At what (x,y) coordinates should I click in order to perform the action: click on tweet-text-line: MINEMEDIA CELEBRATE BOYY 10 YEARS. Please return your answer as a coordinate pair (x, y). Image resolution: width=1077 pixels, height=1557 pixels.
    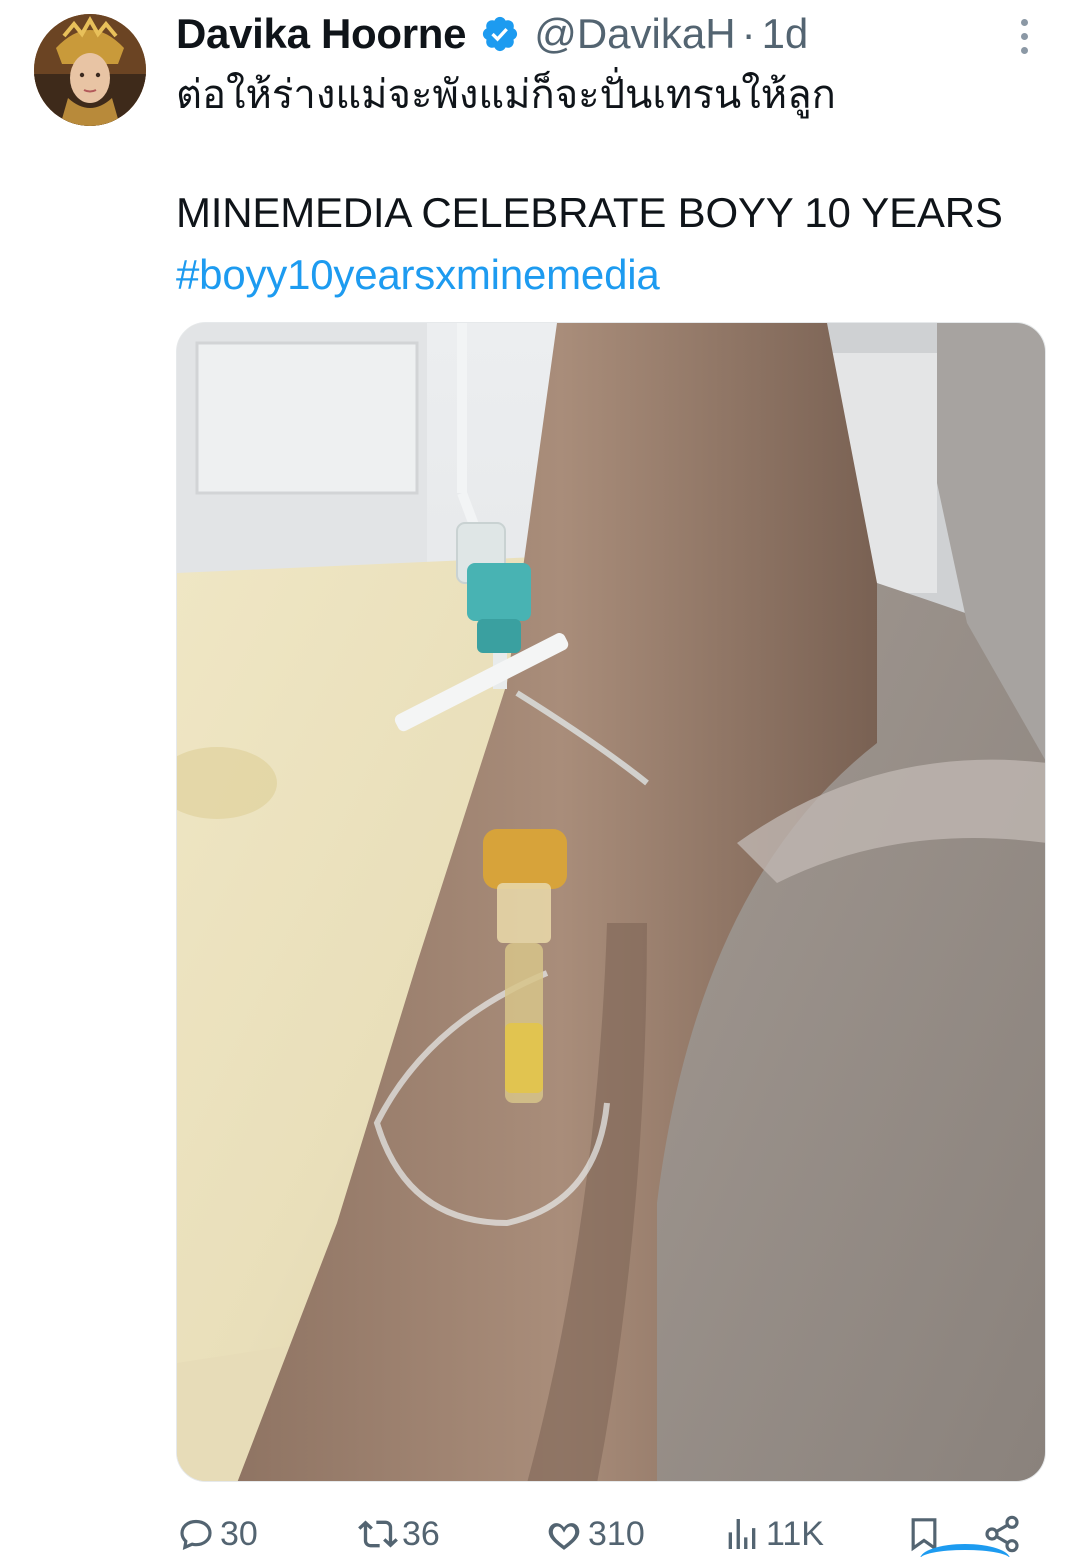
    Looking at the image, I should click on (589, 212).